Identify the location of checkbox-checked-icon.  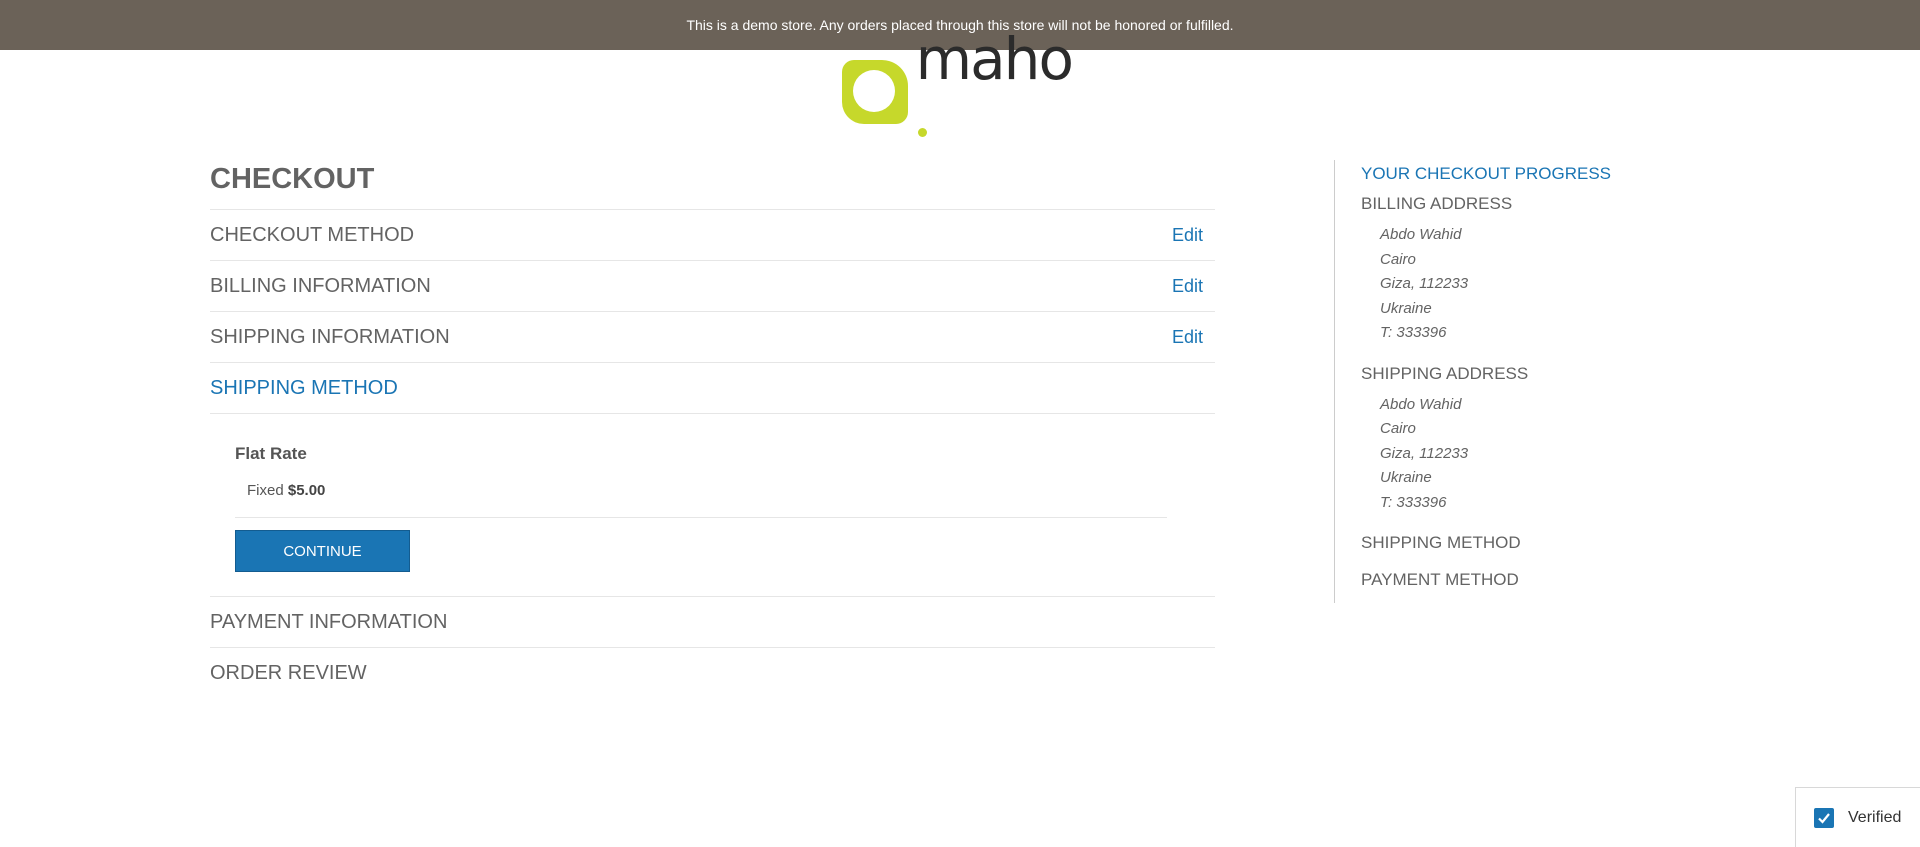
(1824, 817).